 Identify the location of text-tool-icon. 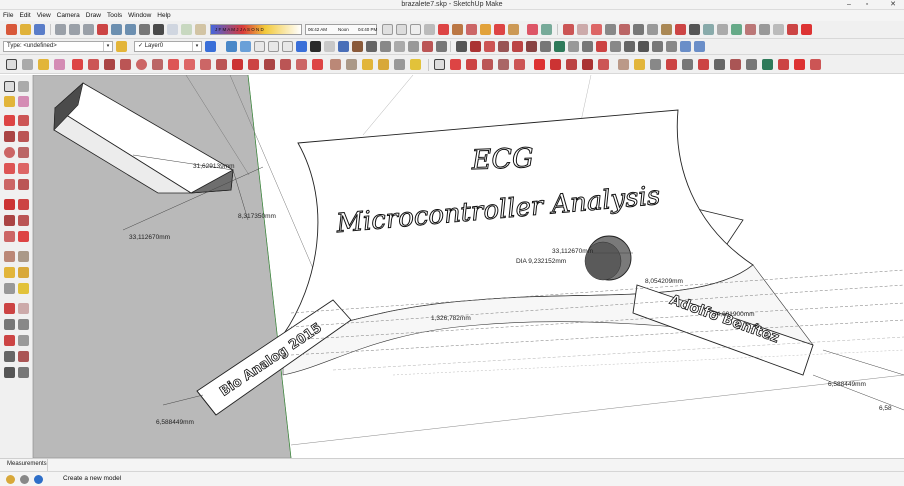
(23, 272).